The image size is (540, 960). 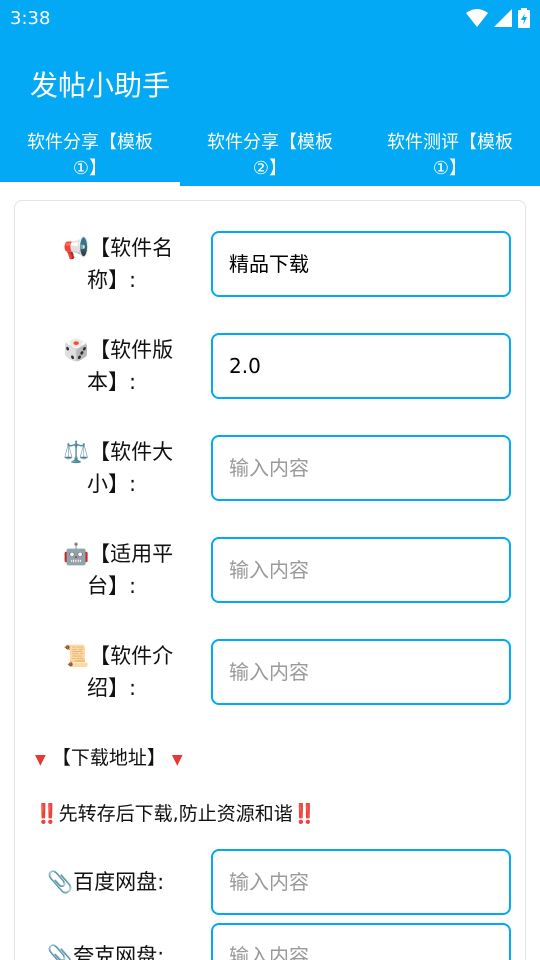 I want to click on field-row-software-name: 📢【软件名 称】: 精品下载, so click(x=271, y=264).